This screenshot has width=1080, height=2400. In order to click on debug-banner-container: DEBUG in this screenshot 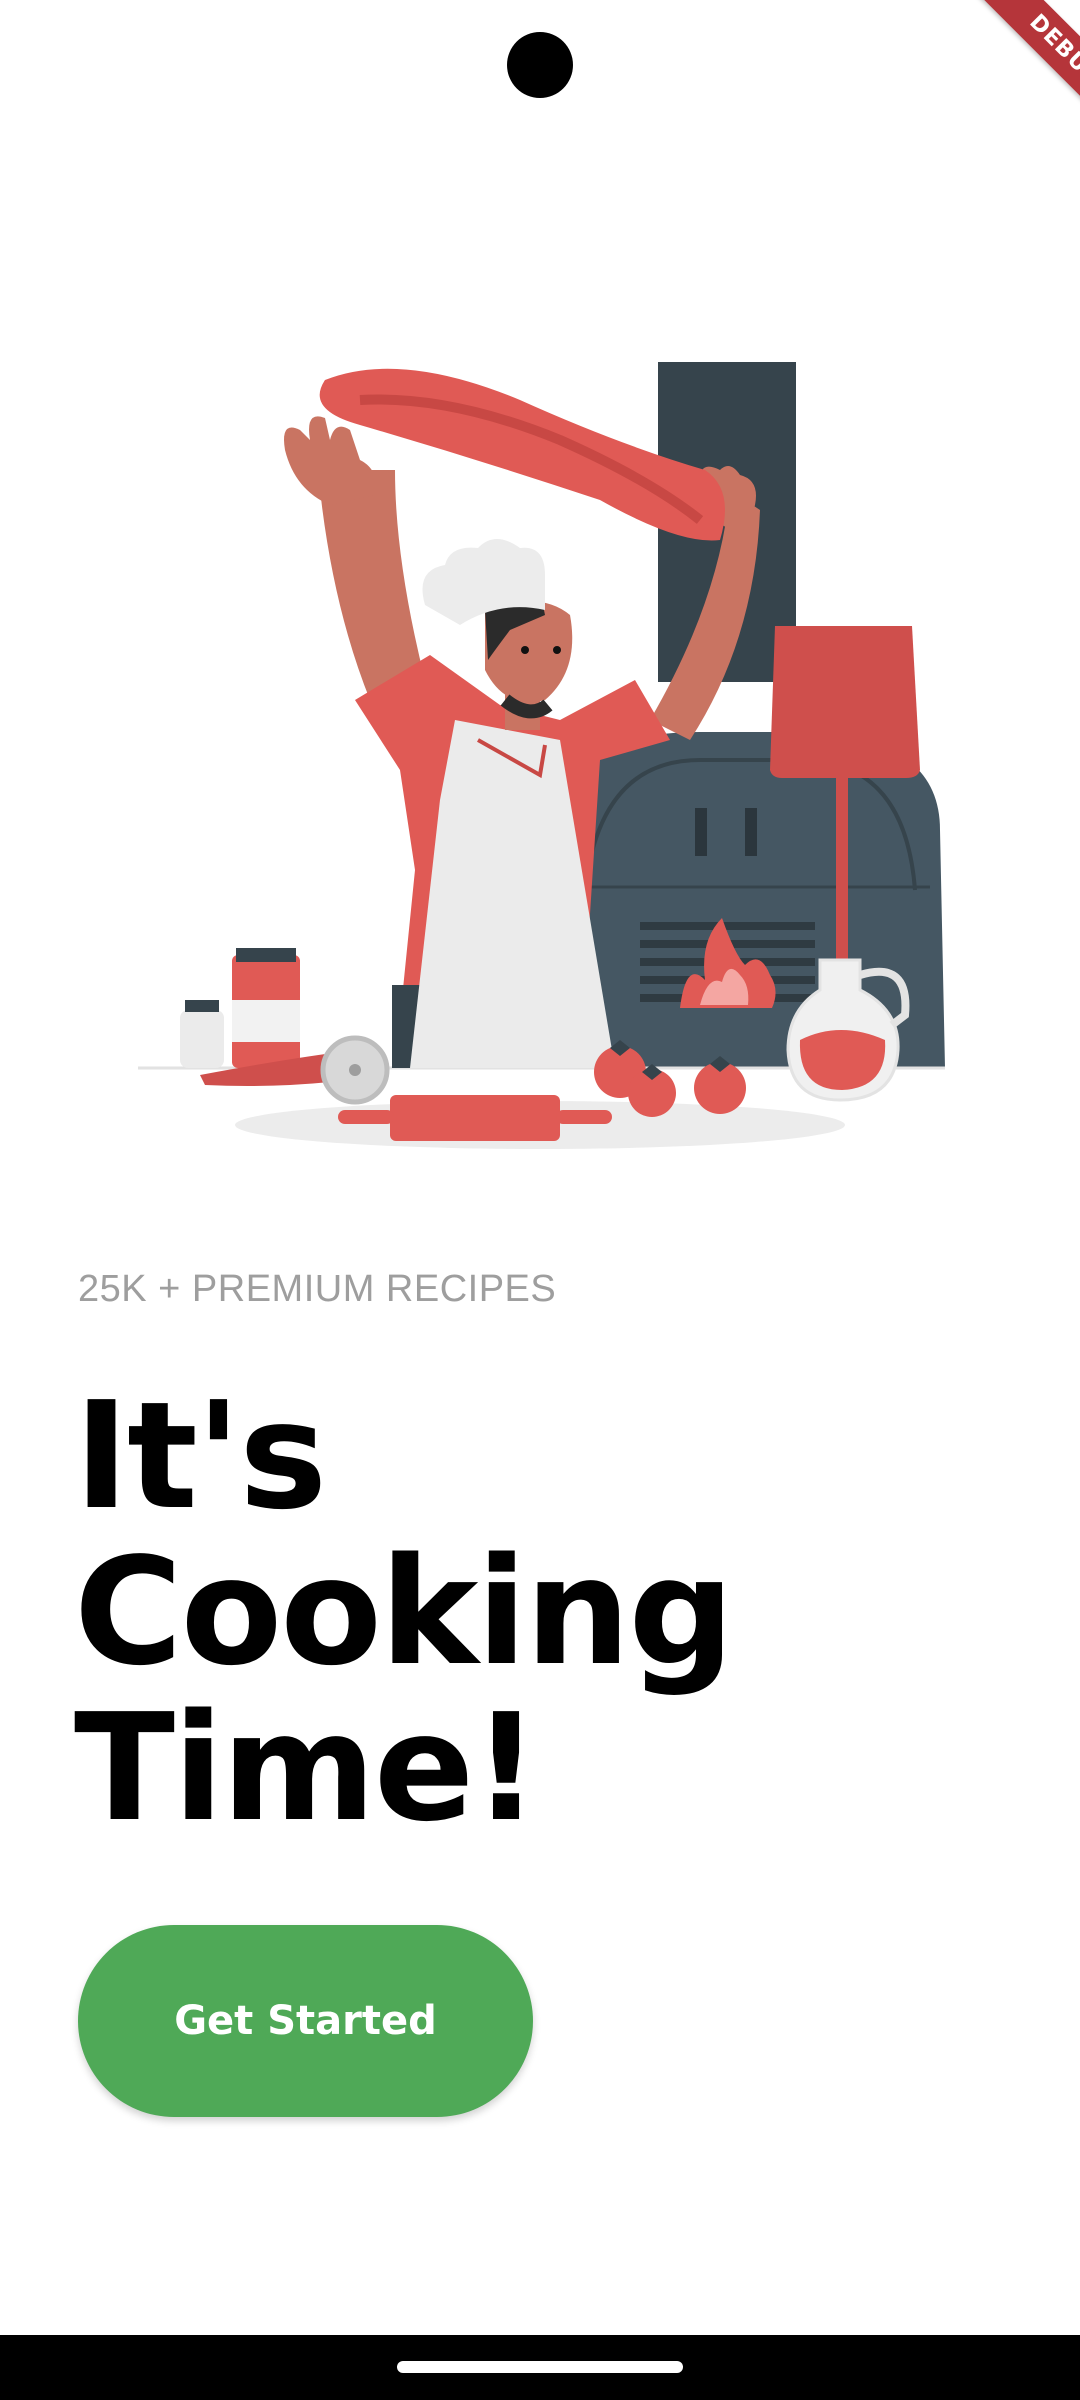, I will do `click(1000, 80)`.